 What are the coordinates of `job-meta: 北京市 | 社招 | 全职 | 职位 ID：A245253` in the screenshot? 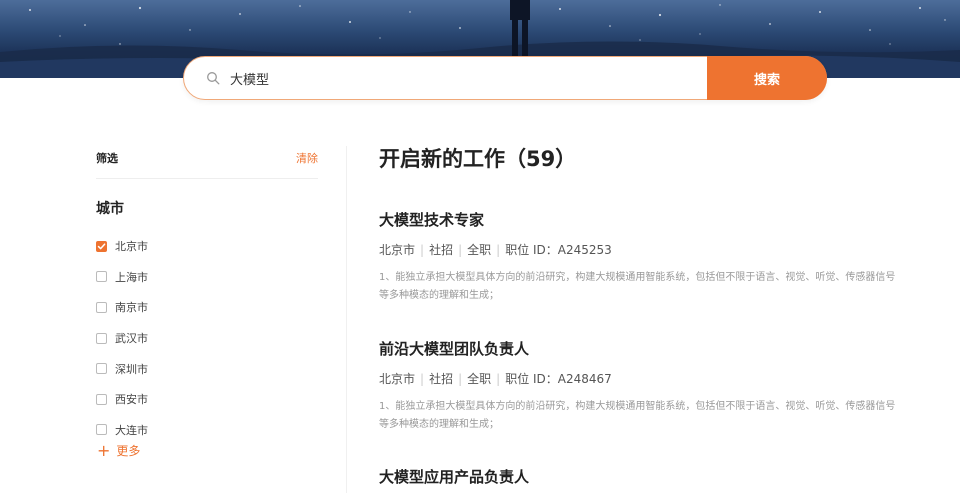 It's located at (639, 249).